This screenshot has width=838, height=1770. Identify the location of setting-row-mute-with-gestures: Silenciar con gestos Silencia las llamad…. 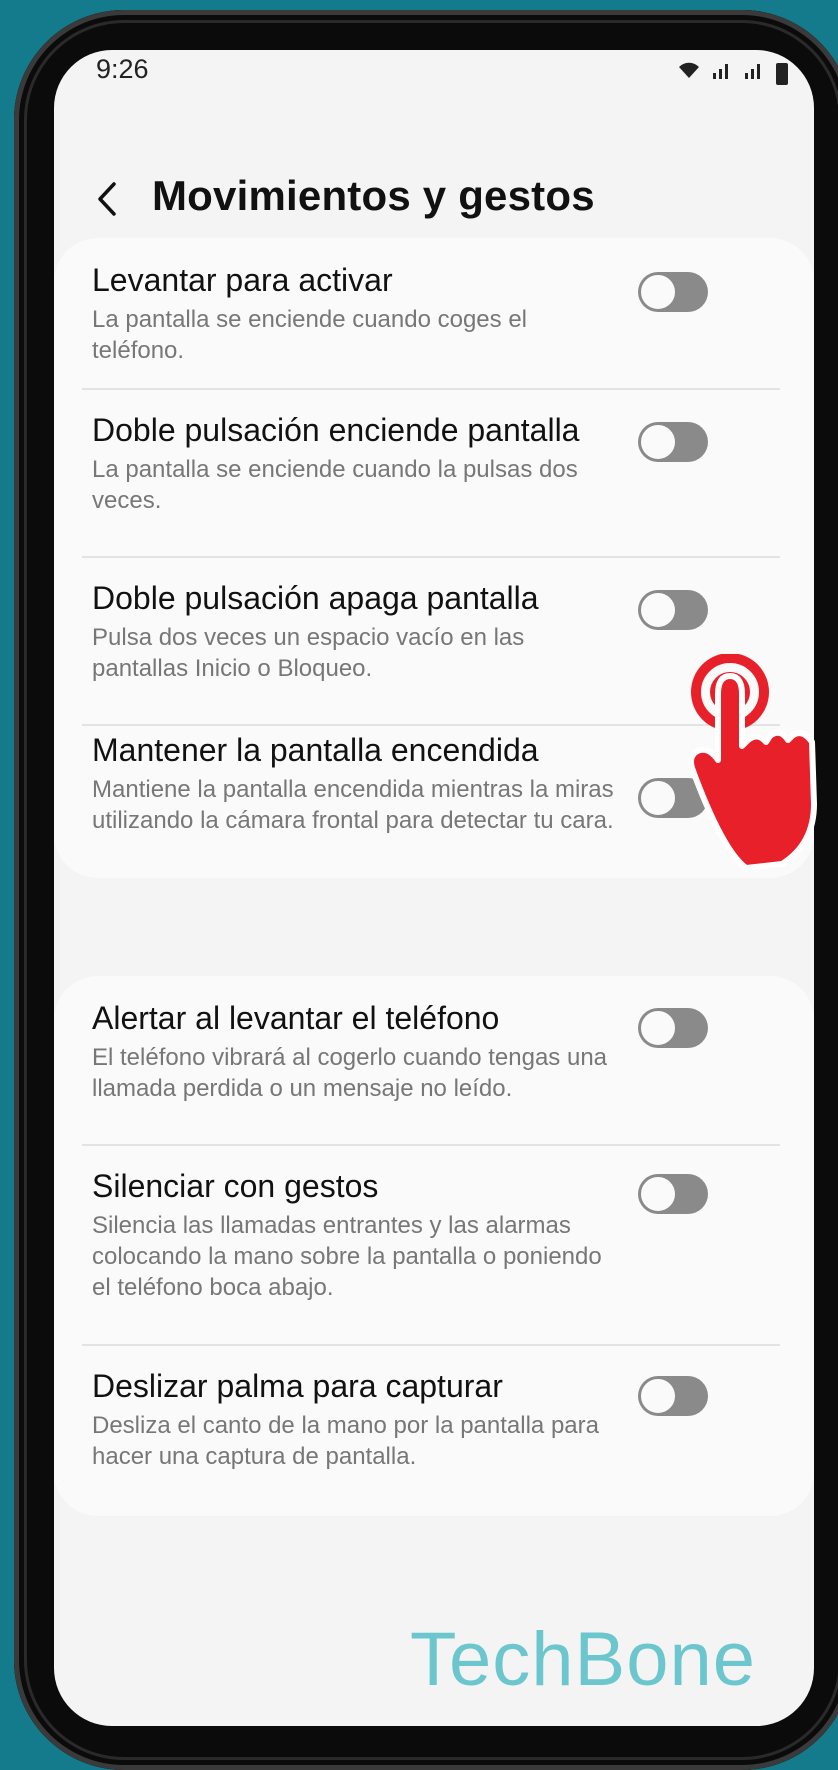
(434, 1244).